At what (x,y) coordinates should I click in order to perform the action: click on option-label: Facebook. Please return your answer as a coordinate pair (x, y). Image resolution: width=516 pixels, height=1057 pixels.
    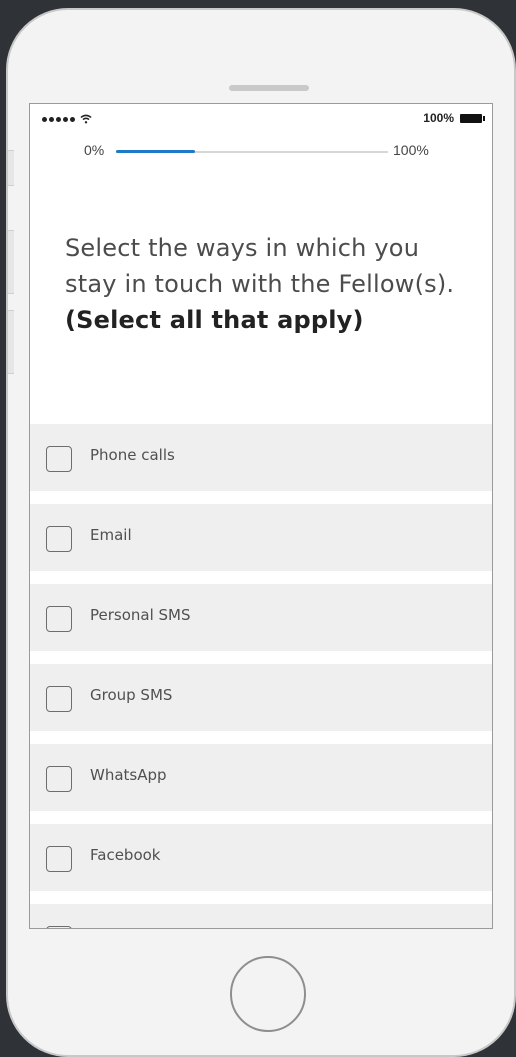
    Looking at the image, I should click on (125, 855).